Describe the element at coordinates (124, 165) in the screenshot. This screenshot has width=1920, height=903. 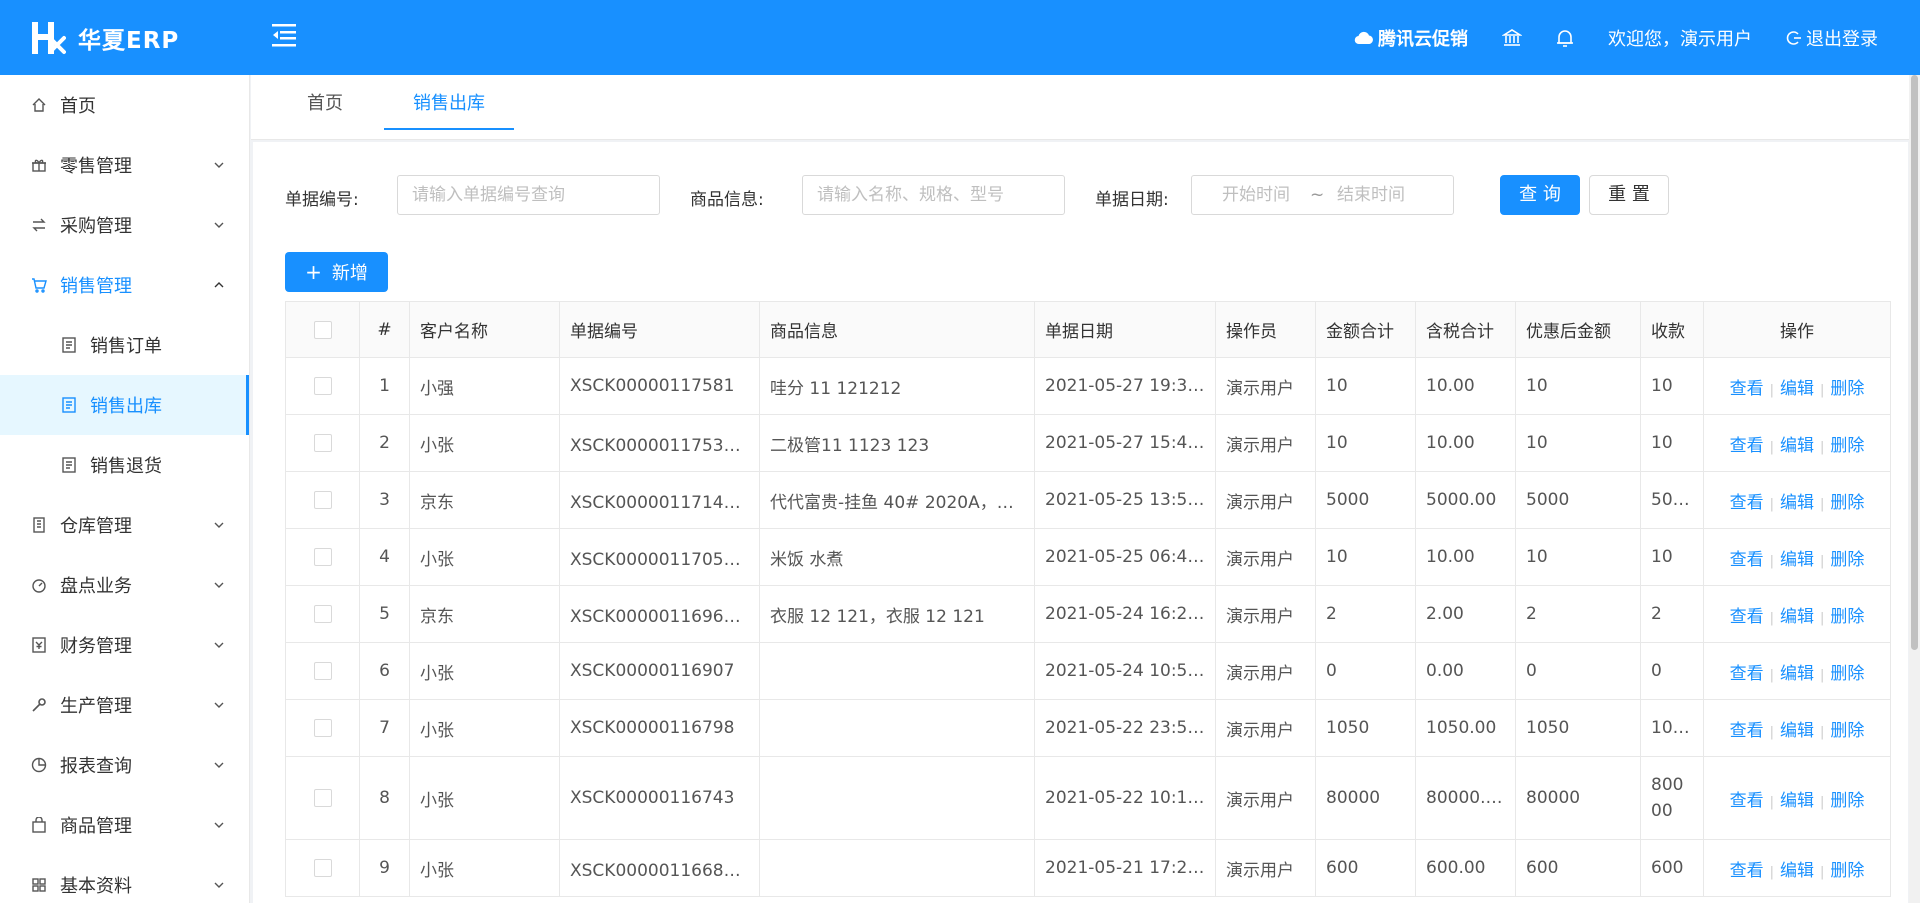
I see `sidebar-item-retail: 零售管理` at that location.